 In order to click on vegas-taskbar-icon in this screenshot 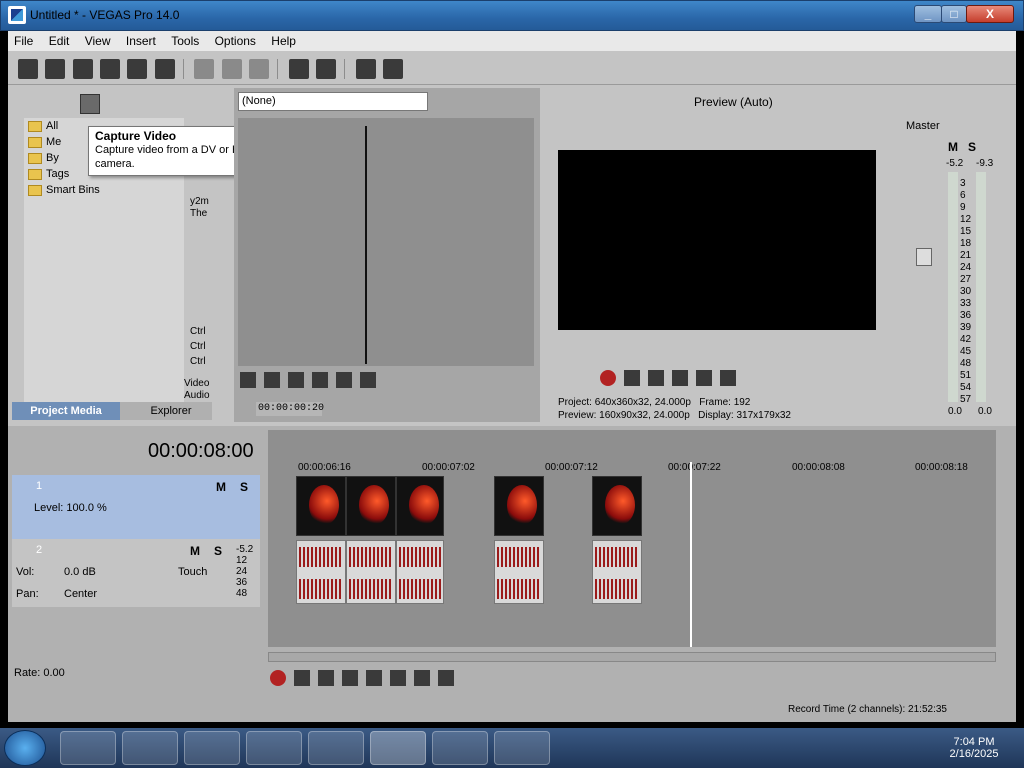, I will do `click(398, 748)`.